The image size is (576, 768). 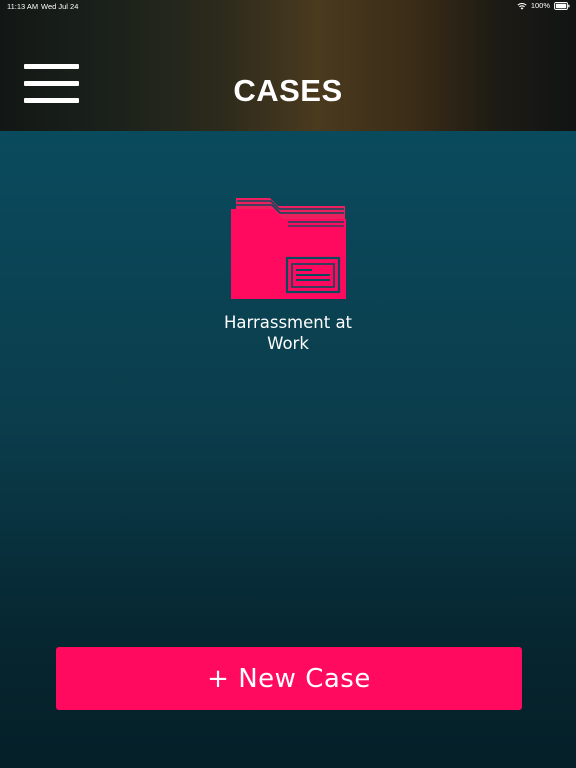 What do you see at coordinates (522, 6) in the screenshot?
I see `wifi-icon` at bounding box center [522, 6].